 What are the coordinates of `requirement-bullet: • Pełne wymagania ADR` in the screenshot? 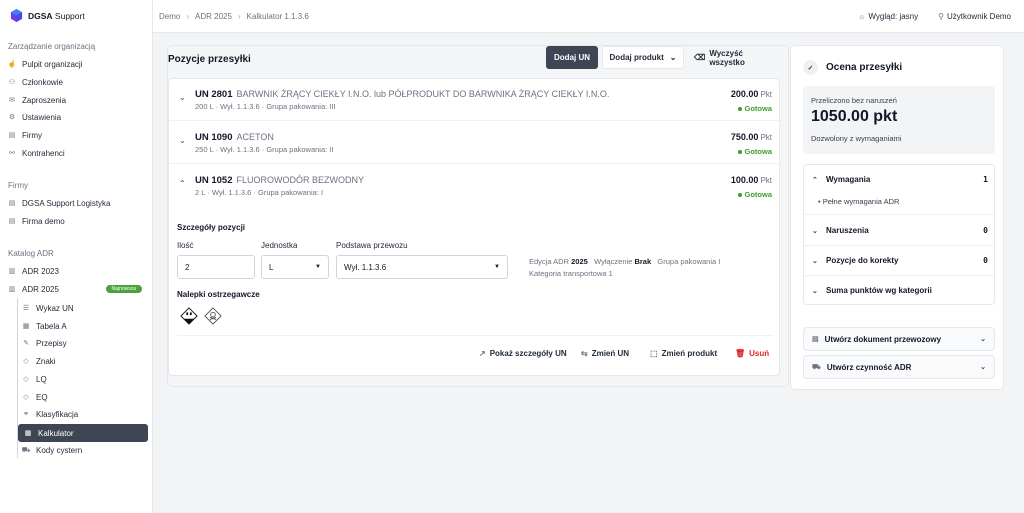 It's located at (859, 201).